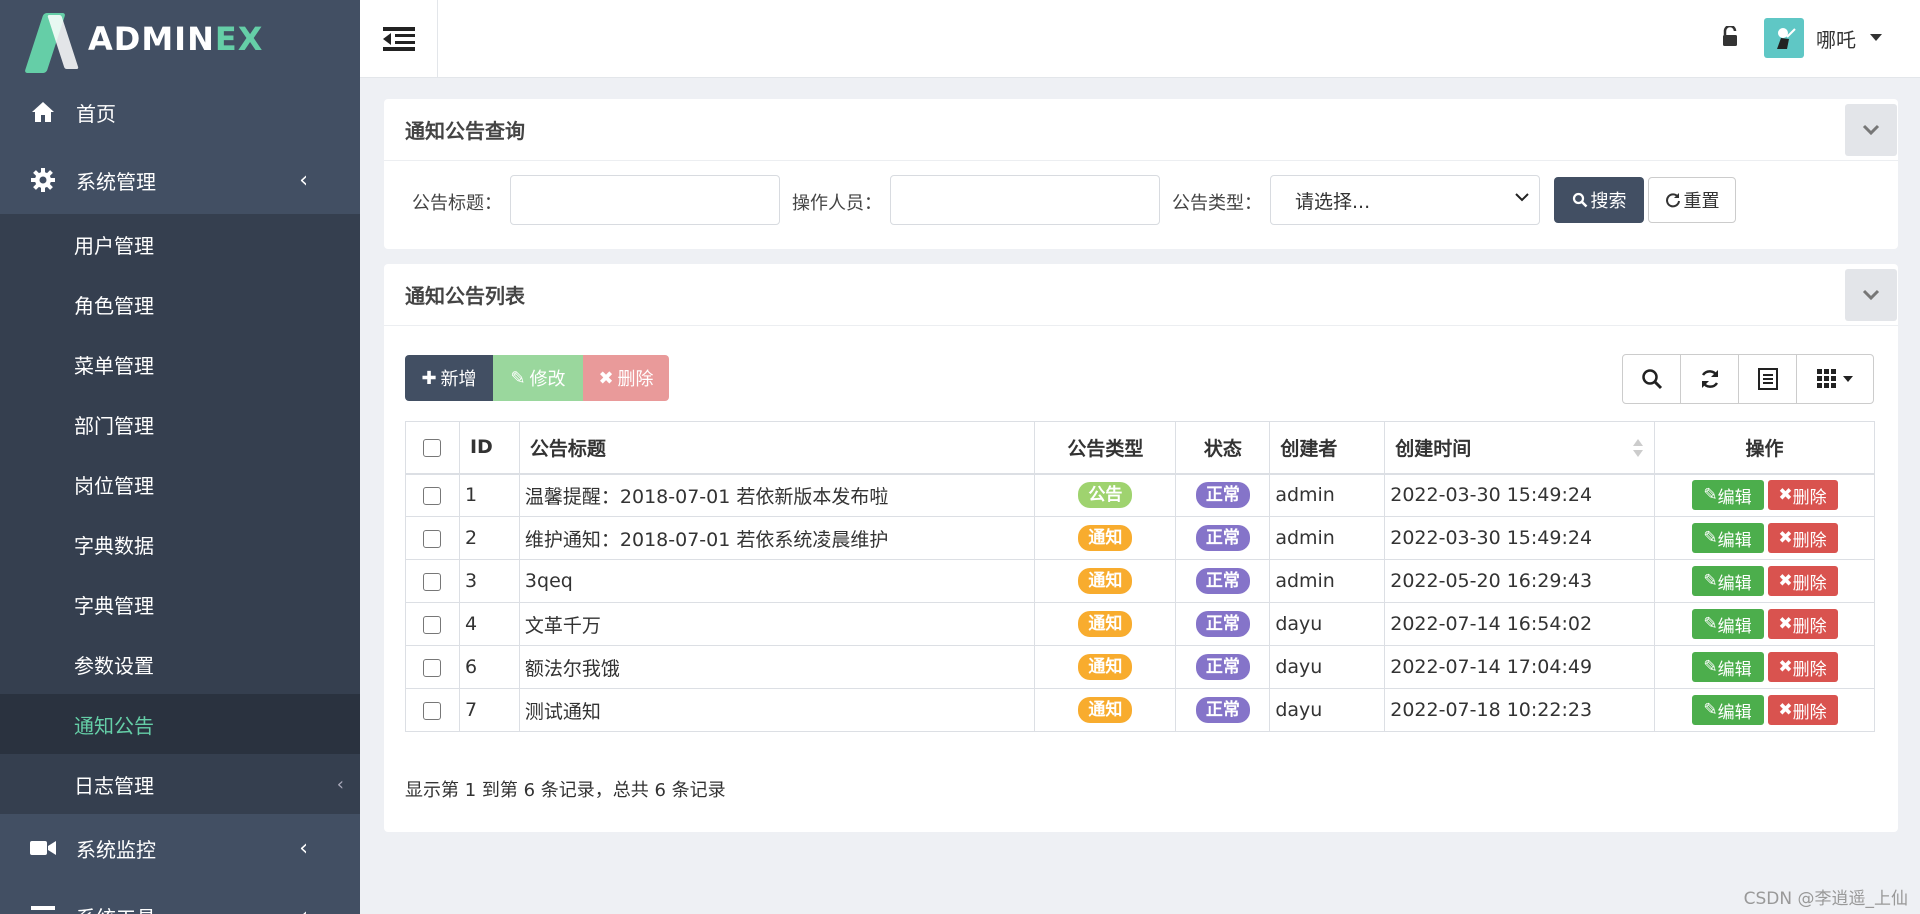  What do you see at coordinates (1710, 624) in the screenshot?
I see `edit-icon: ✎` at bounding box center [1710, 624].